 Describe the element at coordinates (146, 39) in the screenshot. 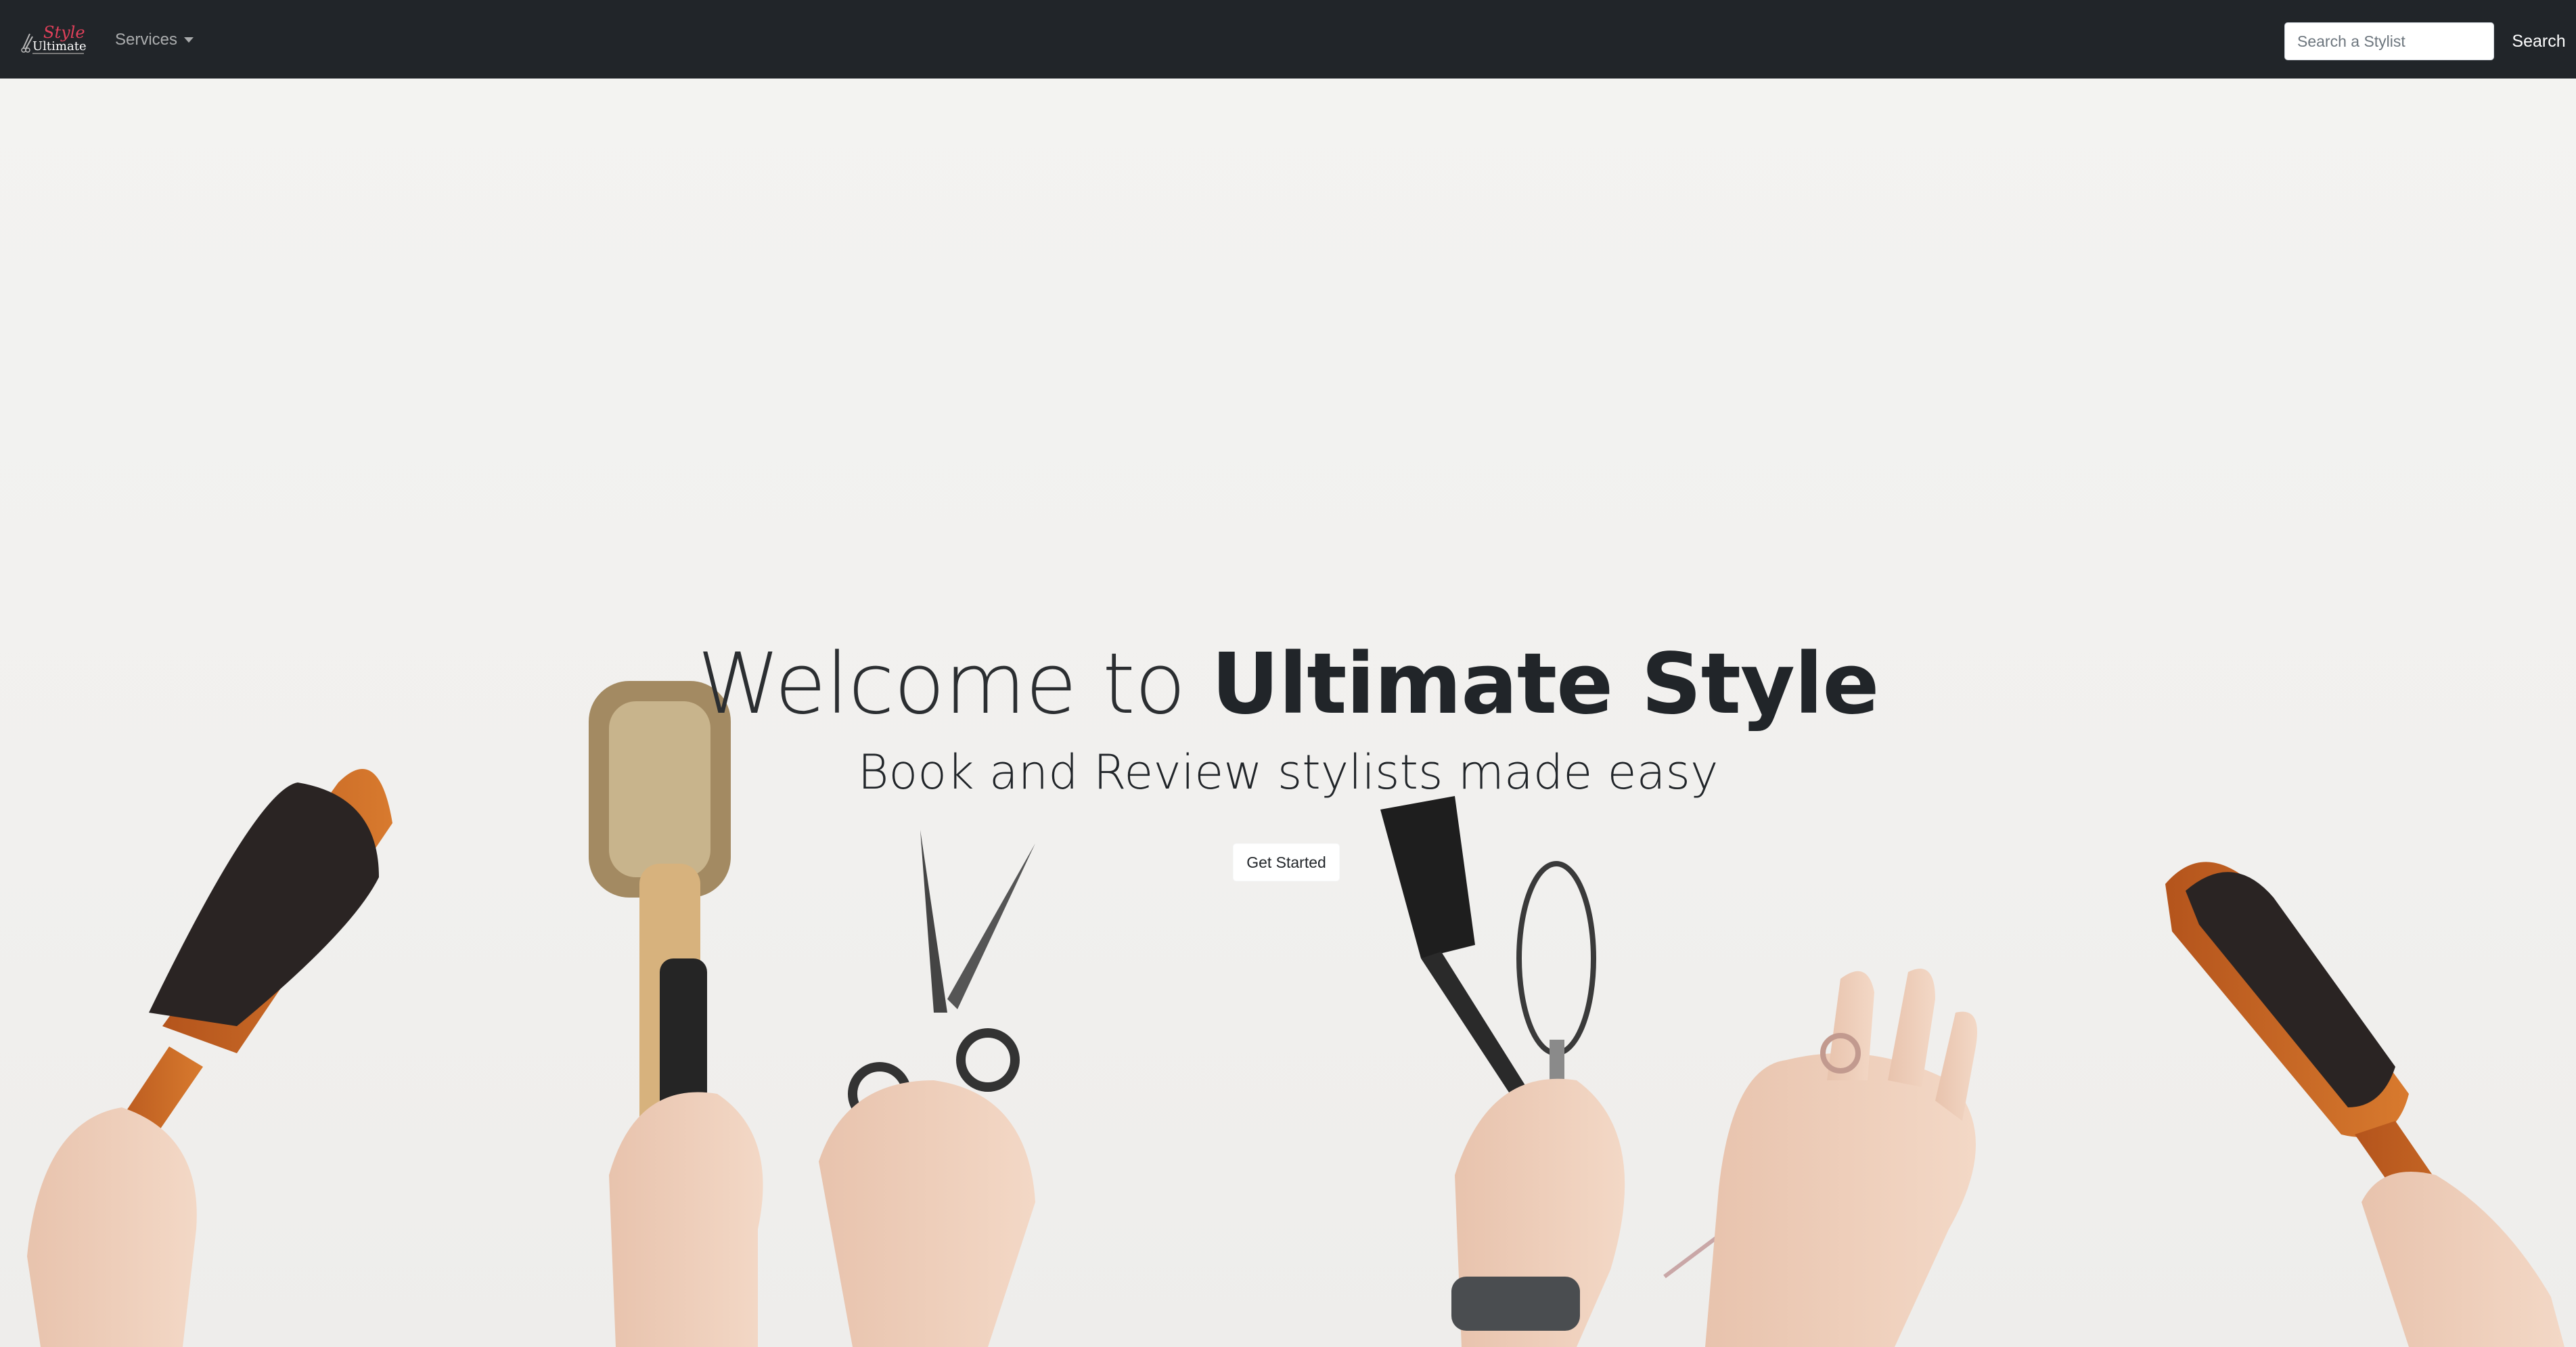

I see `services-label: Services` at that location.